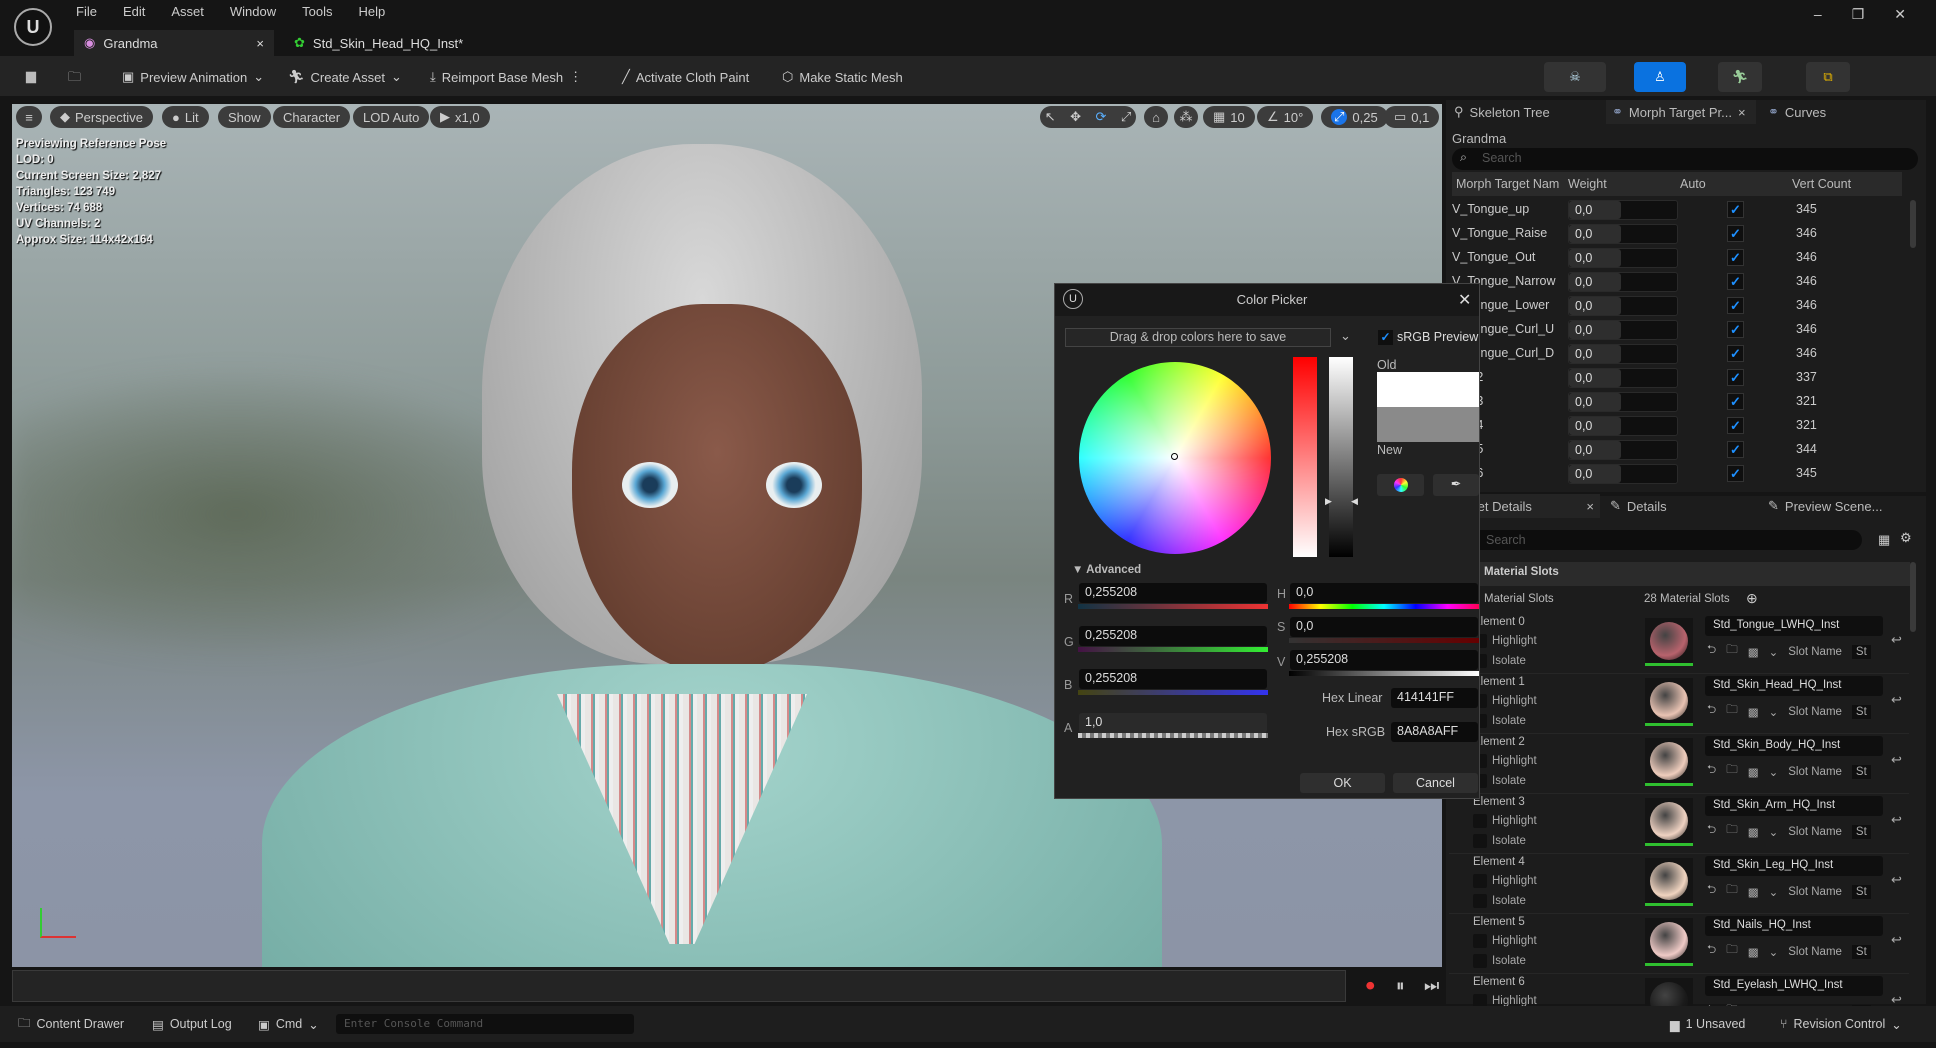 This screenshot has height=1048, width=1936. I want to click on srgb-preview-checkbox: ✓, so click(1385, 337).